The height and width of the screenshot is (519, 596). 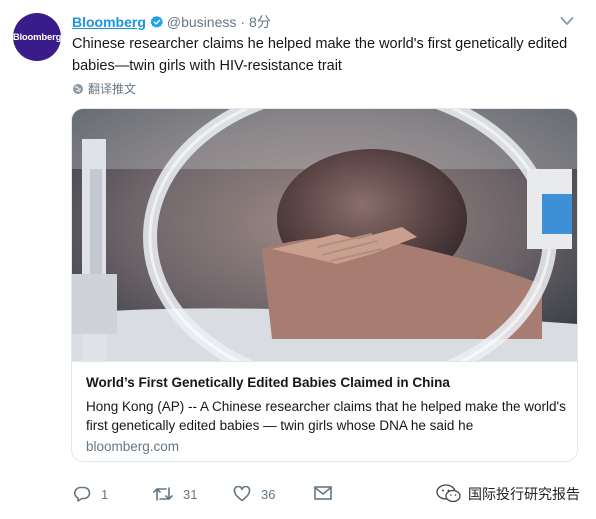 What do you see at coordinates (37, 37) in the screenshot?
I see `bloomberg-avatar: Bloomberg` at bounding box center [37, 37].